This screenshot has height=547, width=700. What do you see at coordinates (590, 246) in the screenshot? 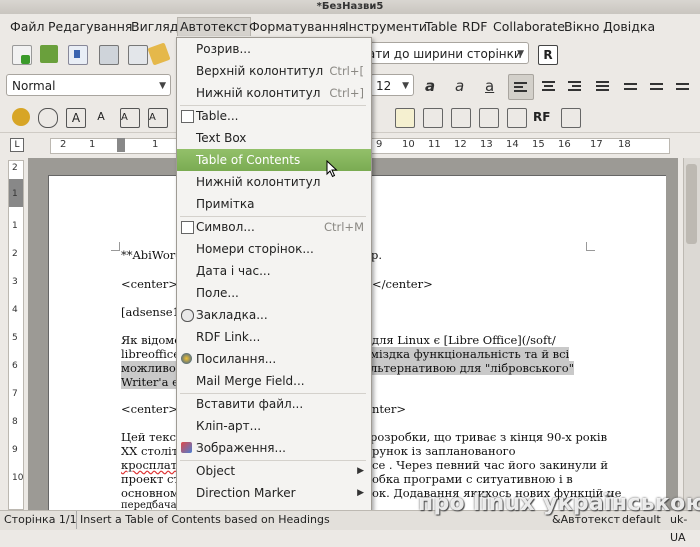
I see `margin-corner-mark` at bounding box center [590, 246].